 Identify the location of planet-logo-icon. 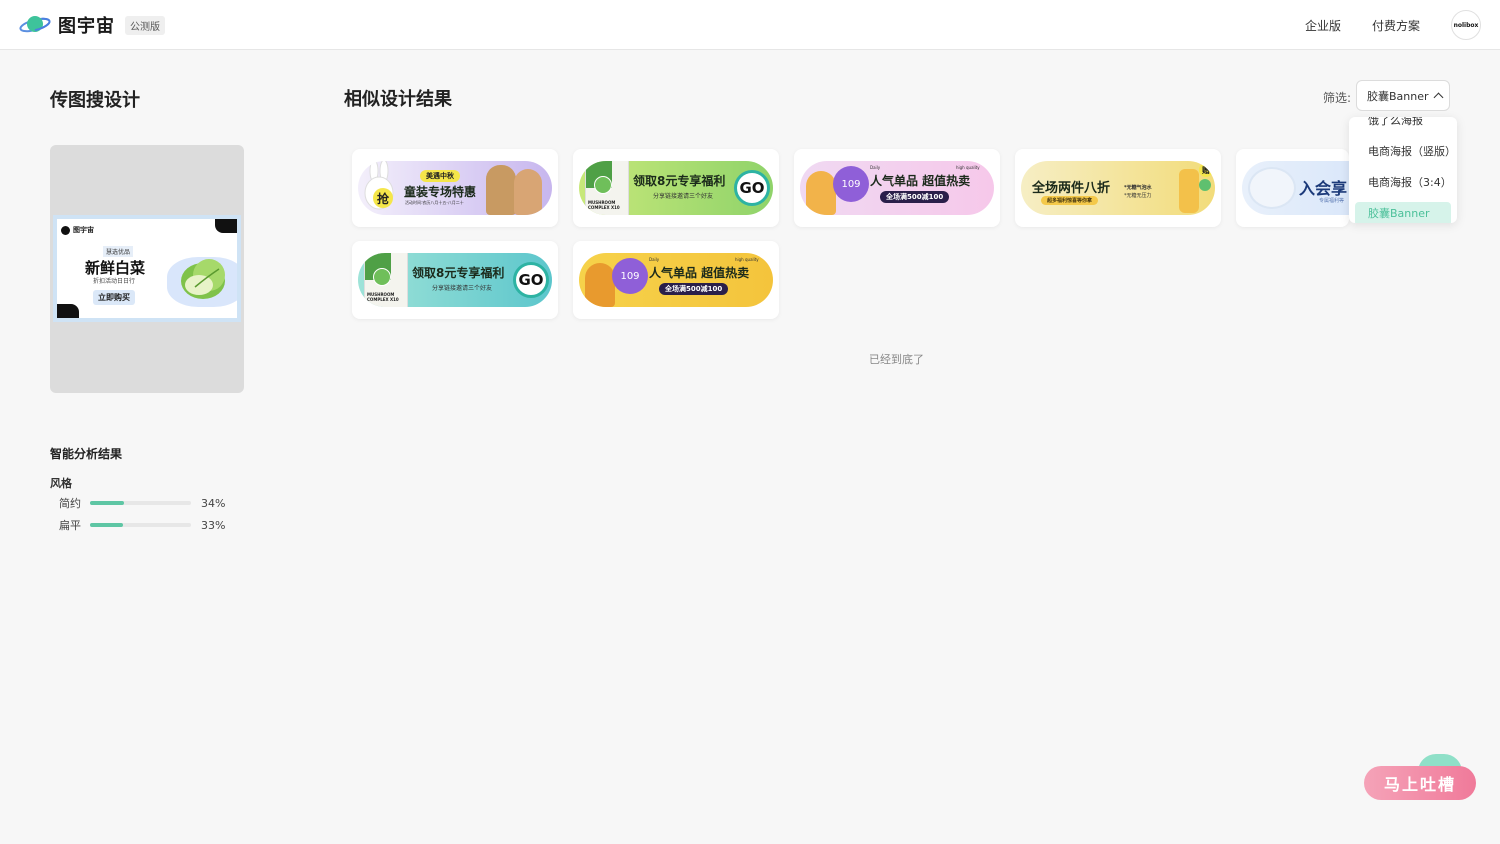
(35, 24).